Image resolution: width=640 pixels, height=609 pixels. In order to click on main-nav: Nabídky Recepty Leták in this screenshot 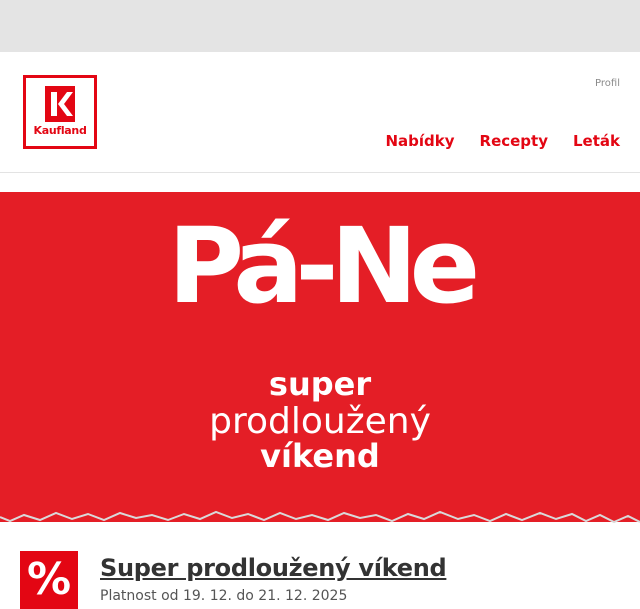, I will do `click(502, 141)`.